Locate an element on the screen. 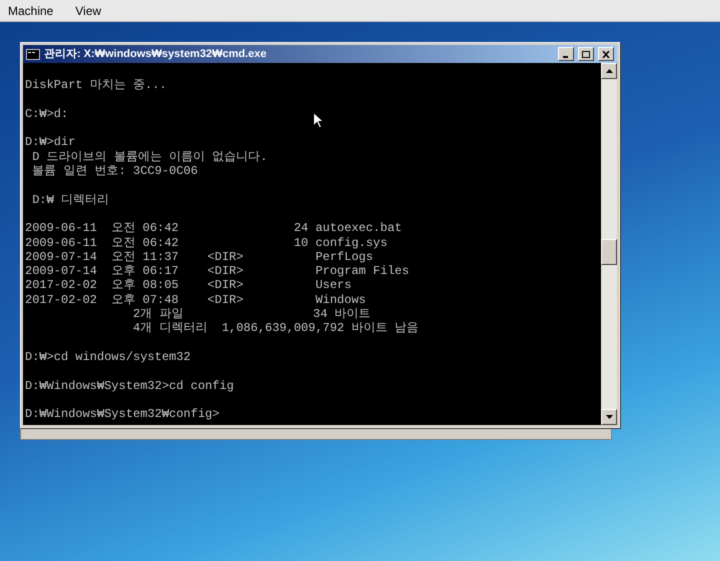 Image resolution: width=720 pixels, height=561 pixels. maximize-icon is located at coordinates (586, 54).